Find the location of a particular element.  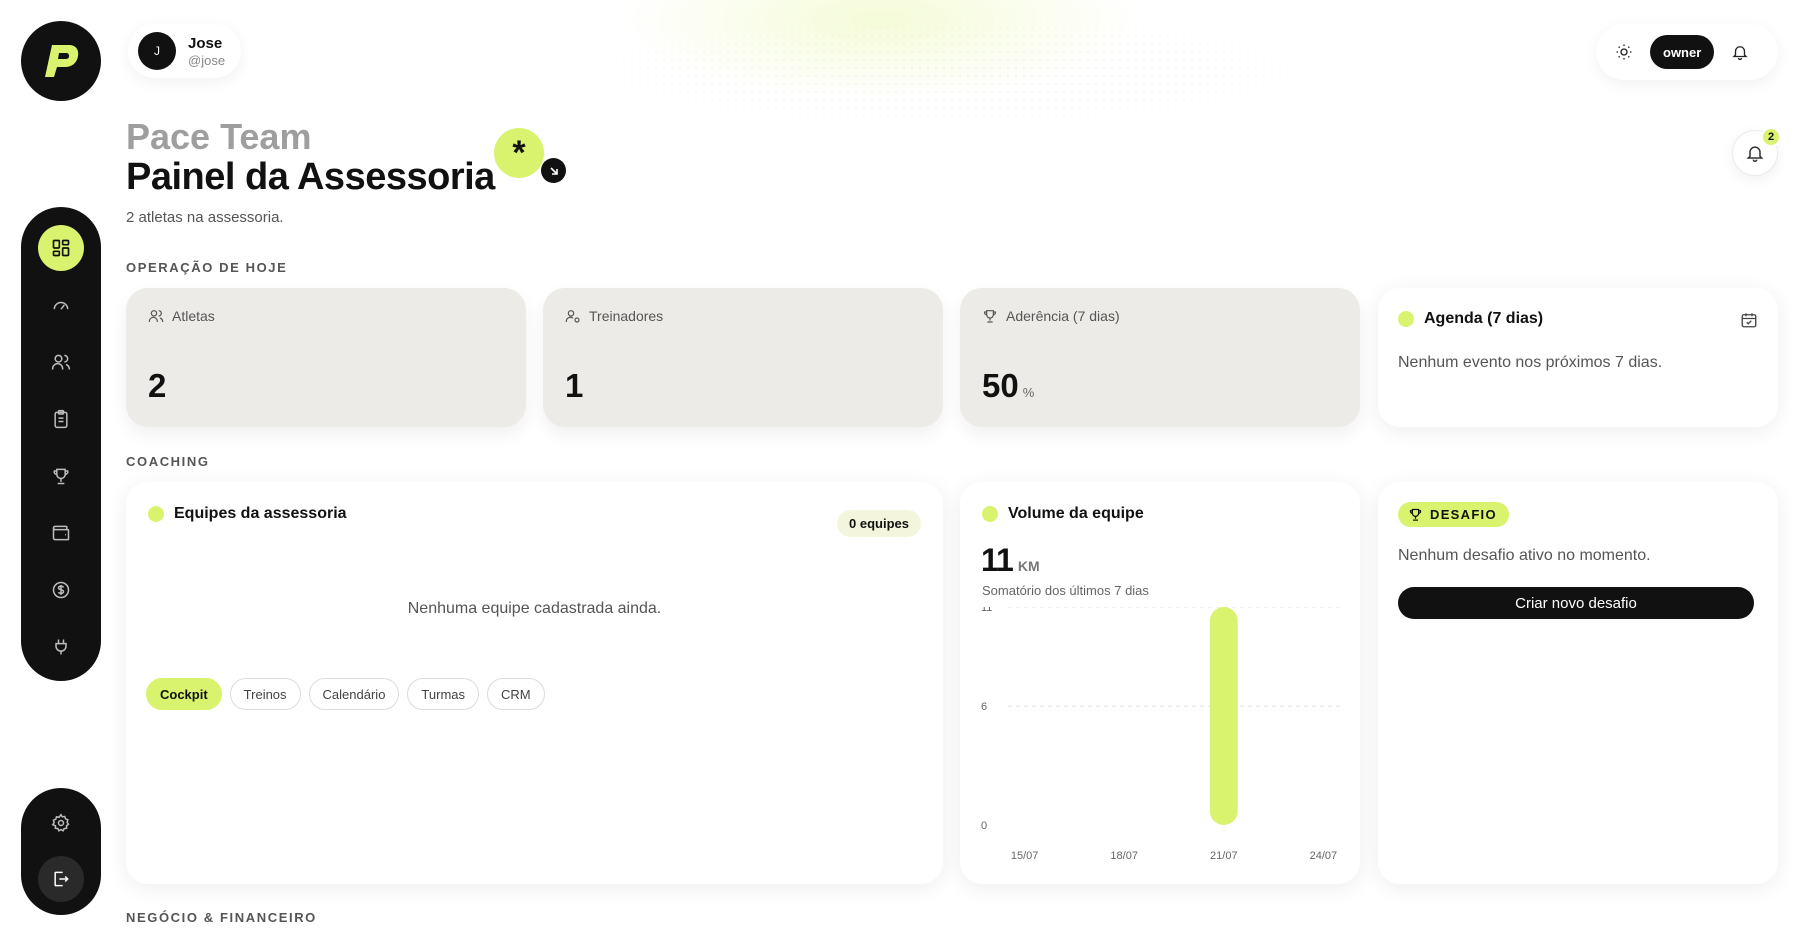

sidebar-bottom is located at coordinates (61, 851).